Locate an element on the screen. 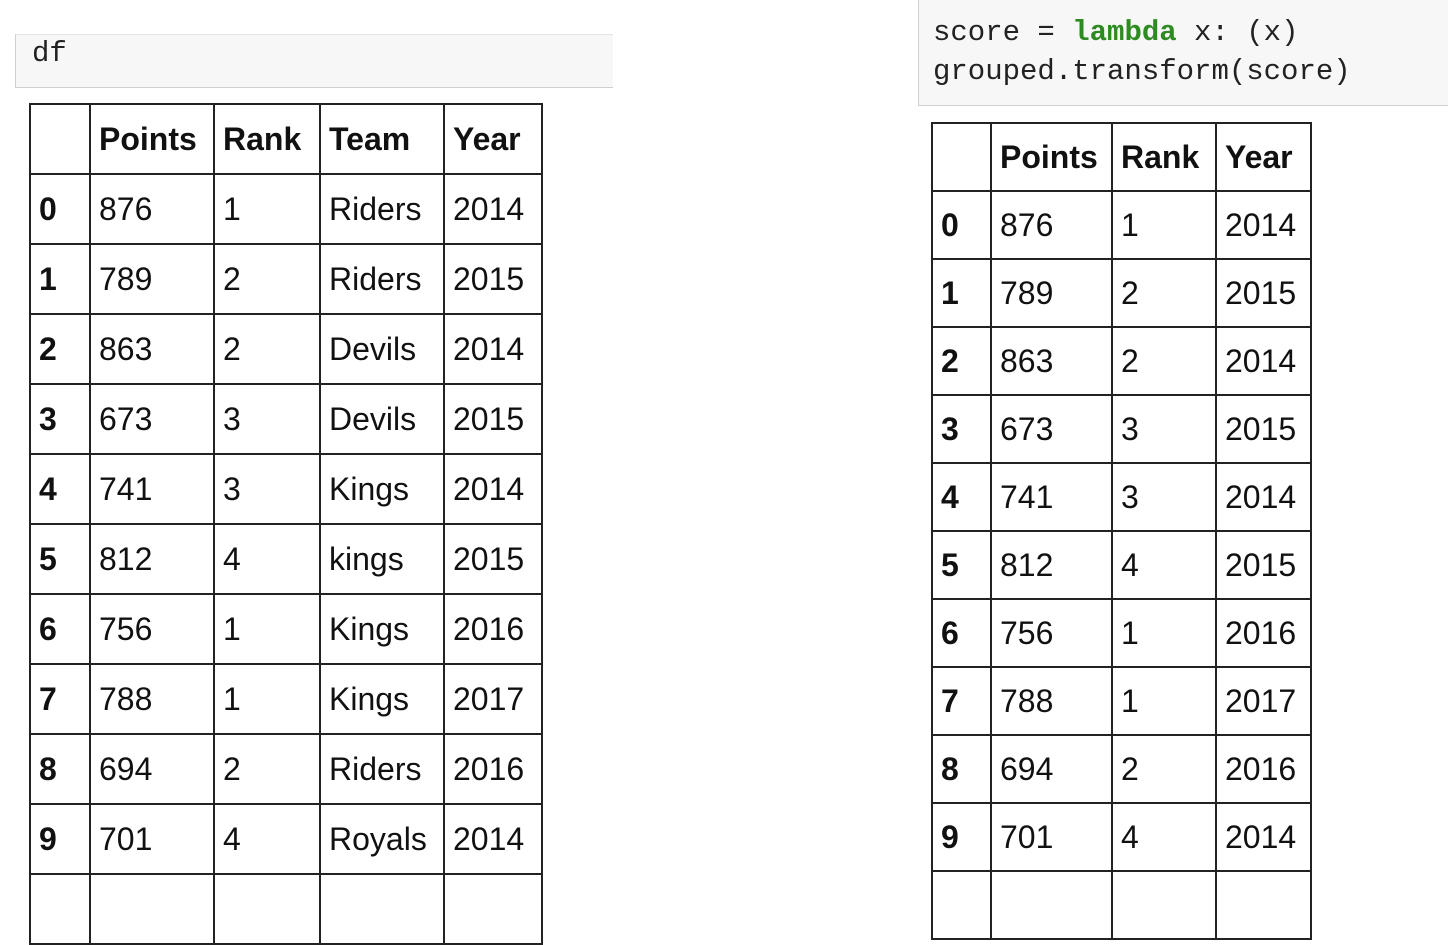 The height and width of the screenshot is (945, 1448). table-row: 8 694 2 2016 is located at coordinates (1121, 769).